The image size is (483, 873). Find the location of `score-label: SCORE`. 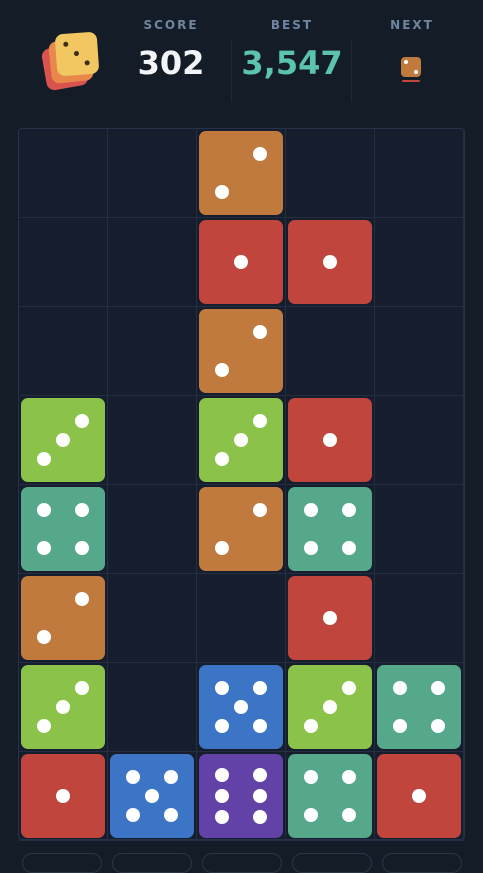

score-label: SCORE is located at coordinates (171, 25).